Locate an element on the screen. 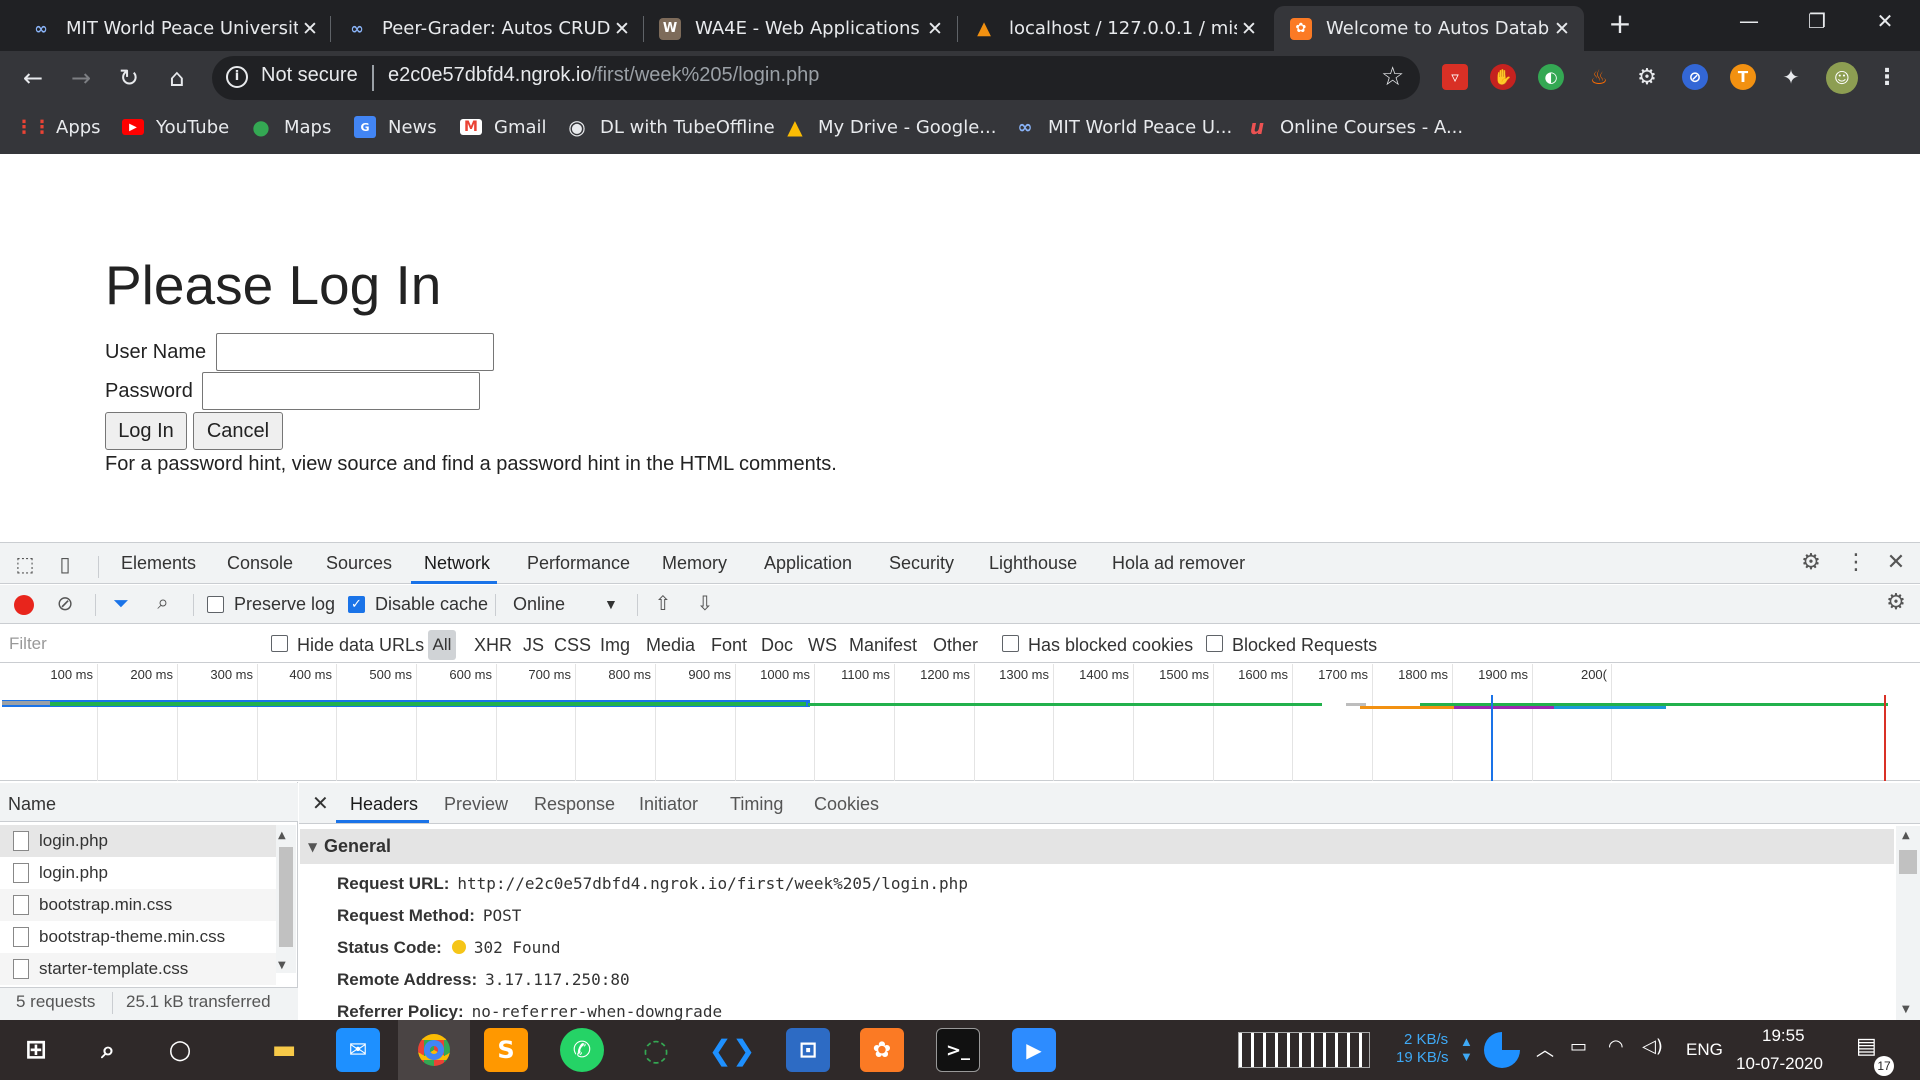 Image resolution: width=1920 pixels, height=1080 pixels. bookmark-youtube: ▶ YouTube is located at coordinates (175, 127).